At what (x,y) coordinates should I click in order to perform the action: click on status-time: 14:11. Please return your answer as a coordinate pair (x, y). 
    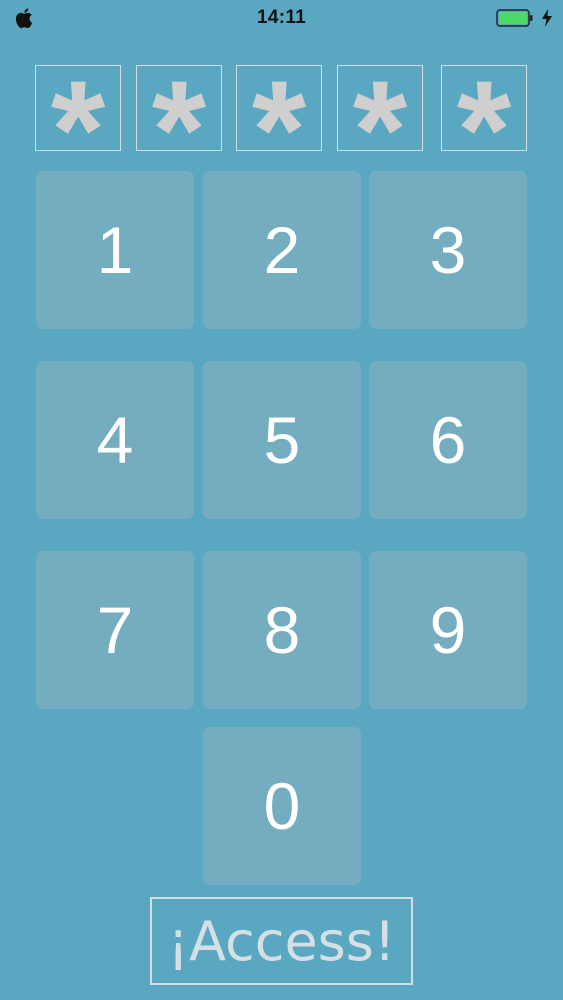
    Looking at the image, I should click on (281, 17).